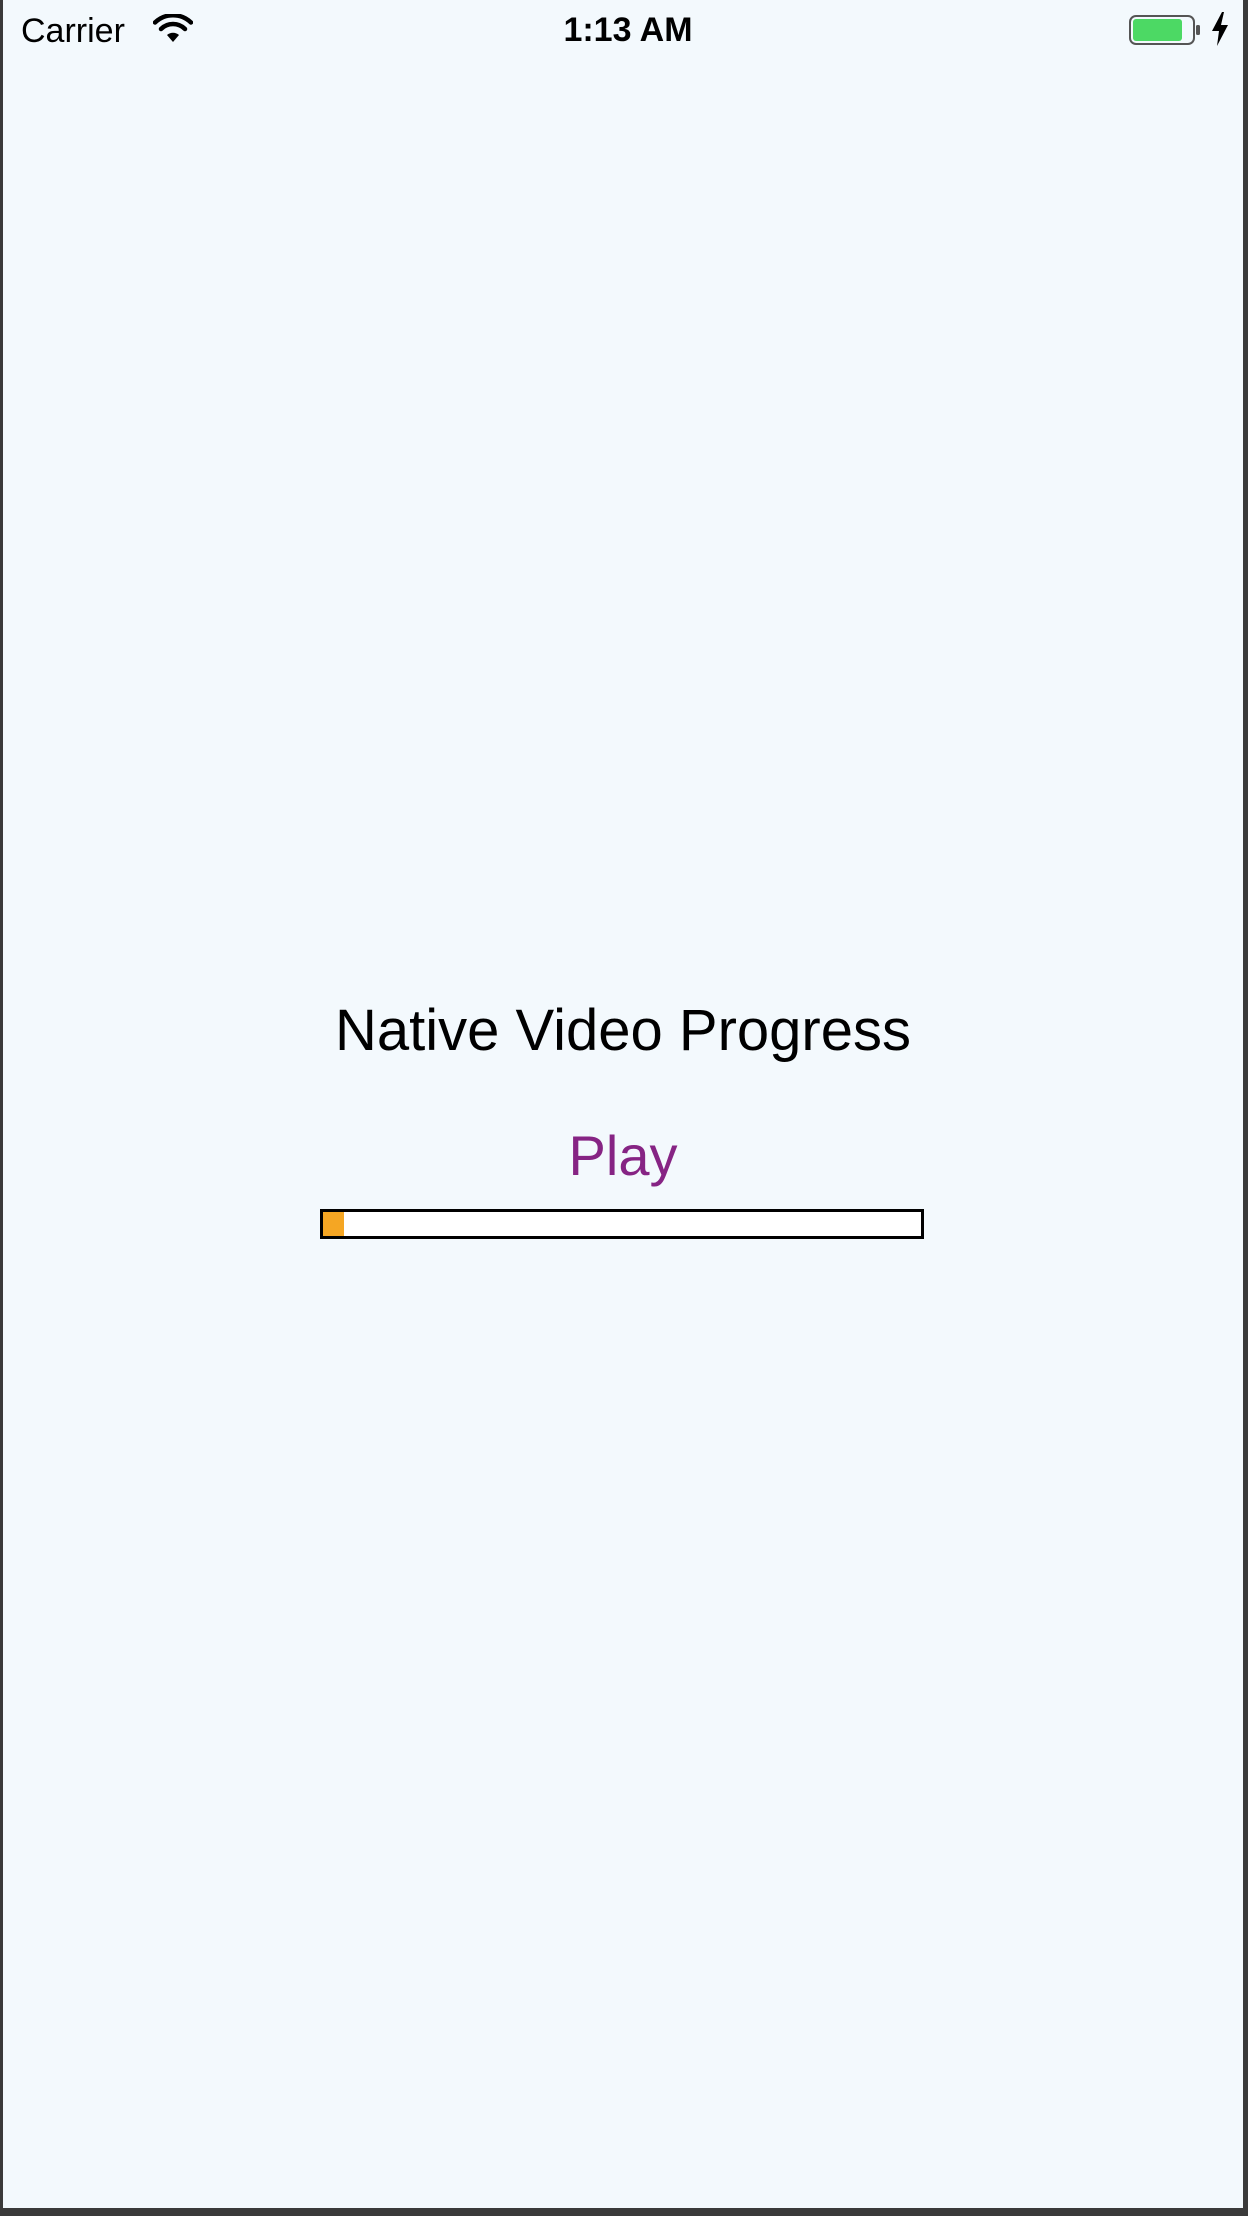 This screenshot has height=2216, width=1248. Describe the element at coordinates (333, 1224) in the screenshot. I see `video-progress-fill` at that location.